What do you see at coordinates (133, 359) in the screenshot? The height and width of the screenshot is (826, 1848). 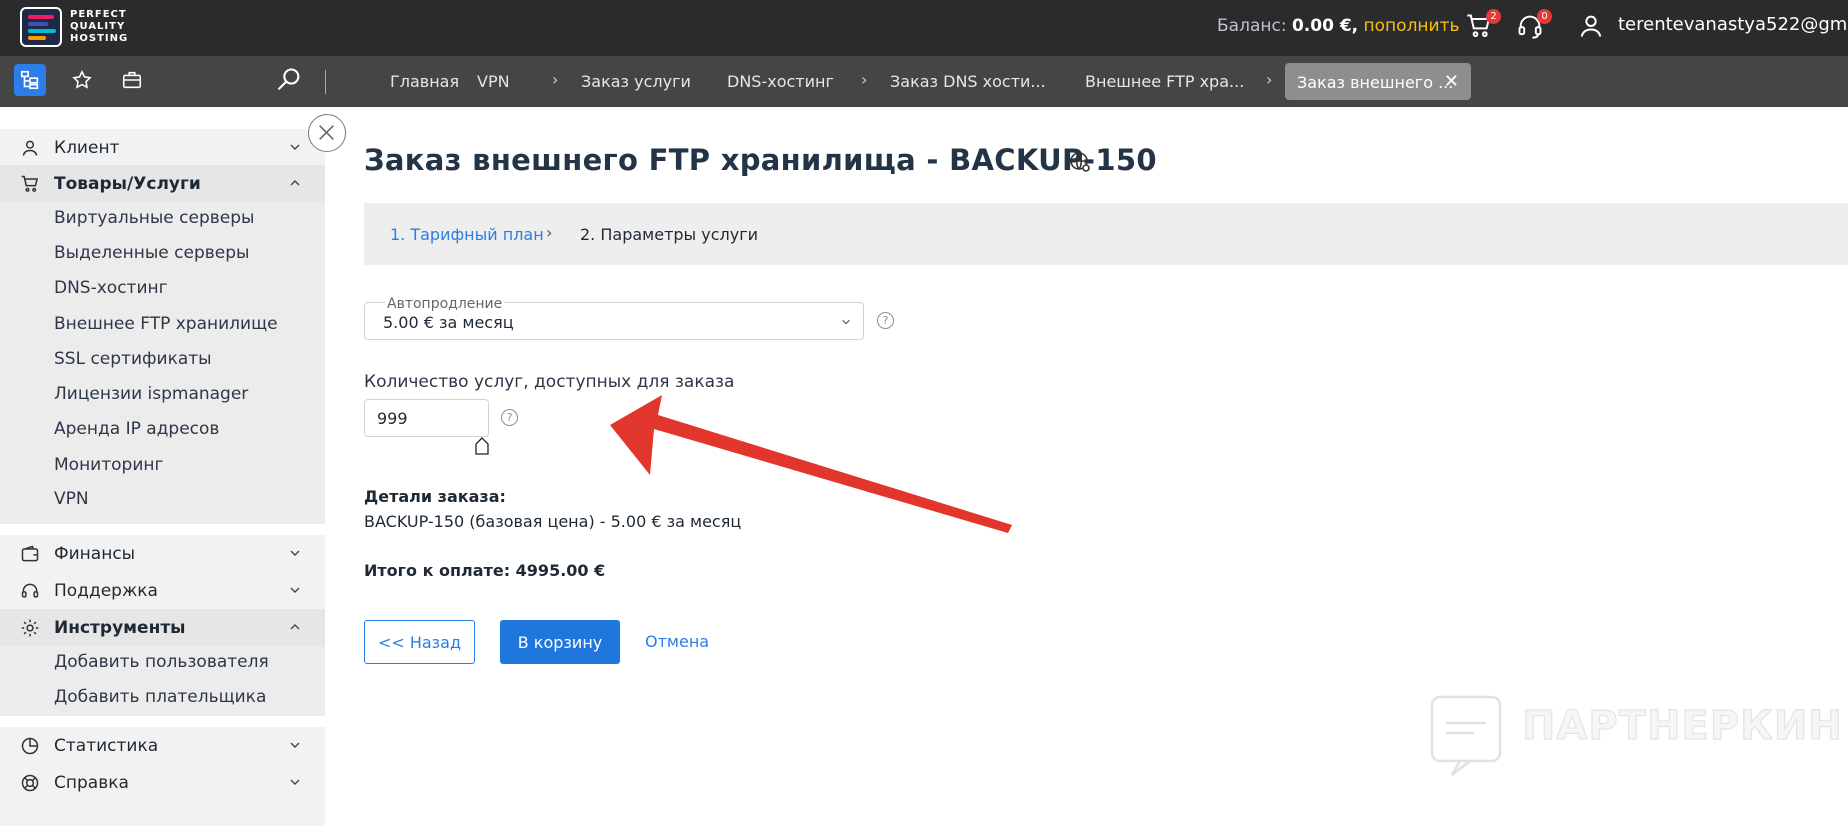 I see `sidebar-subitem-ssl: SSL сертификаты` at bounding box center [133, 359].